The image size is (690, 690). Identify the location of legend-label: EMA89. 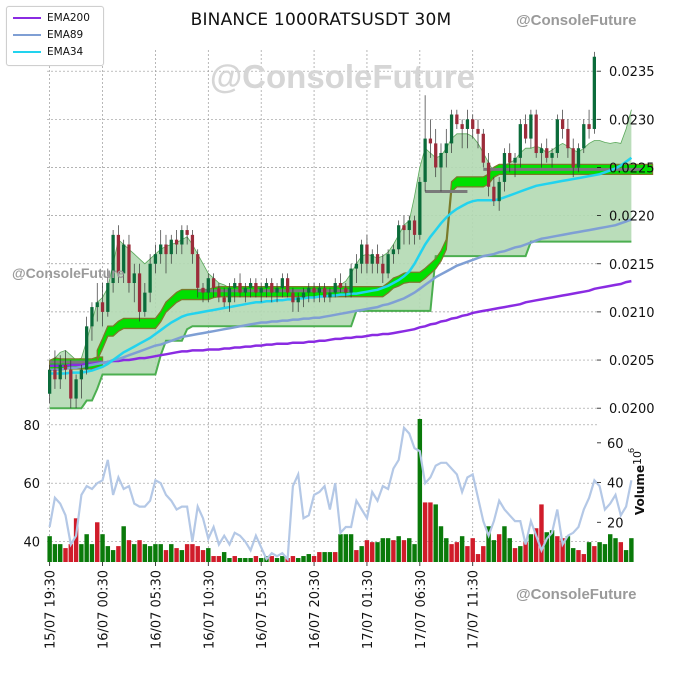
(65, 35).